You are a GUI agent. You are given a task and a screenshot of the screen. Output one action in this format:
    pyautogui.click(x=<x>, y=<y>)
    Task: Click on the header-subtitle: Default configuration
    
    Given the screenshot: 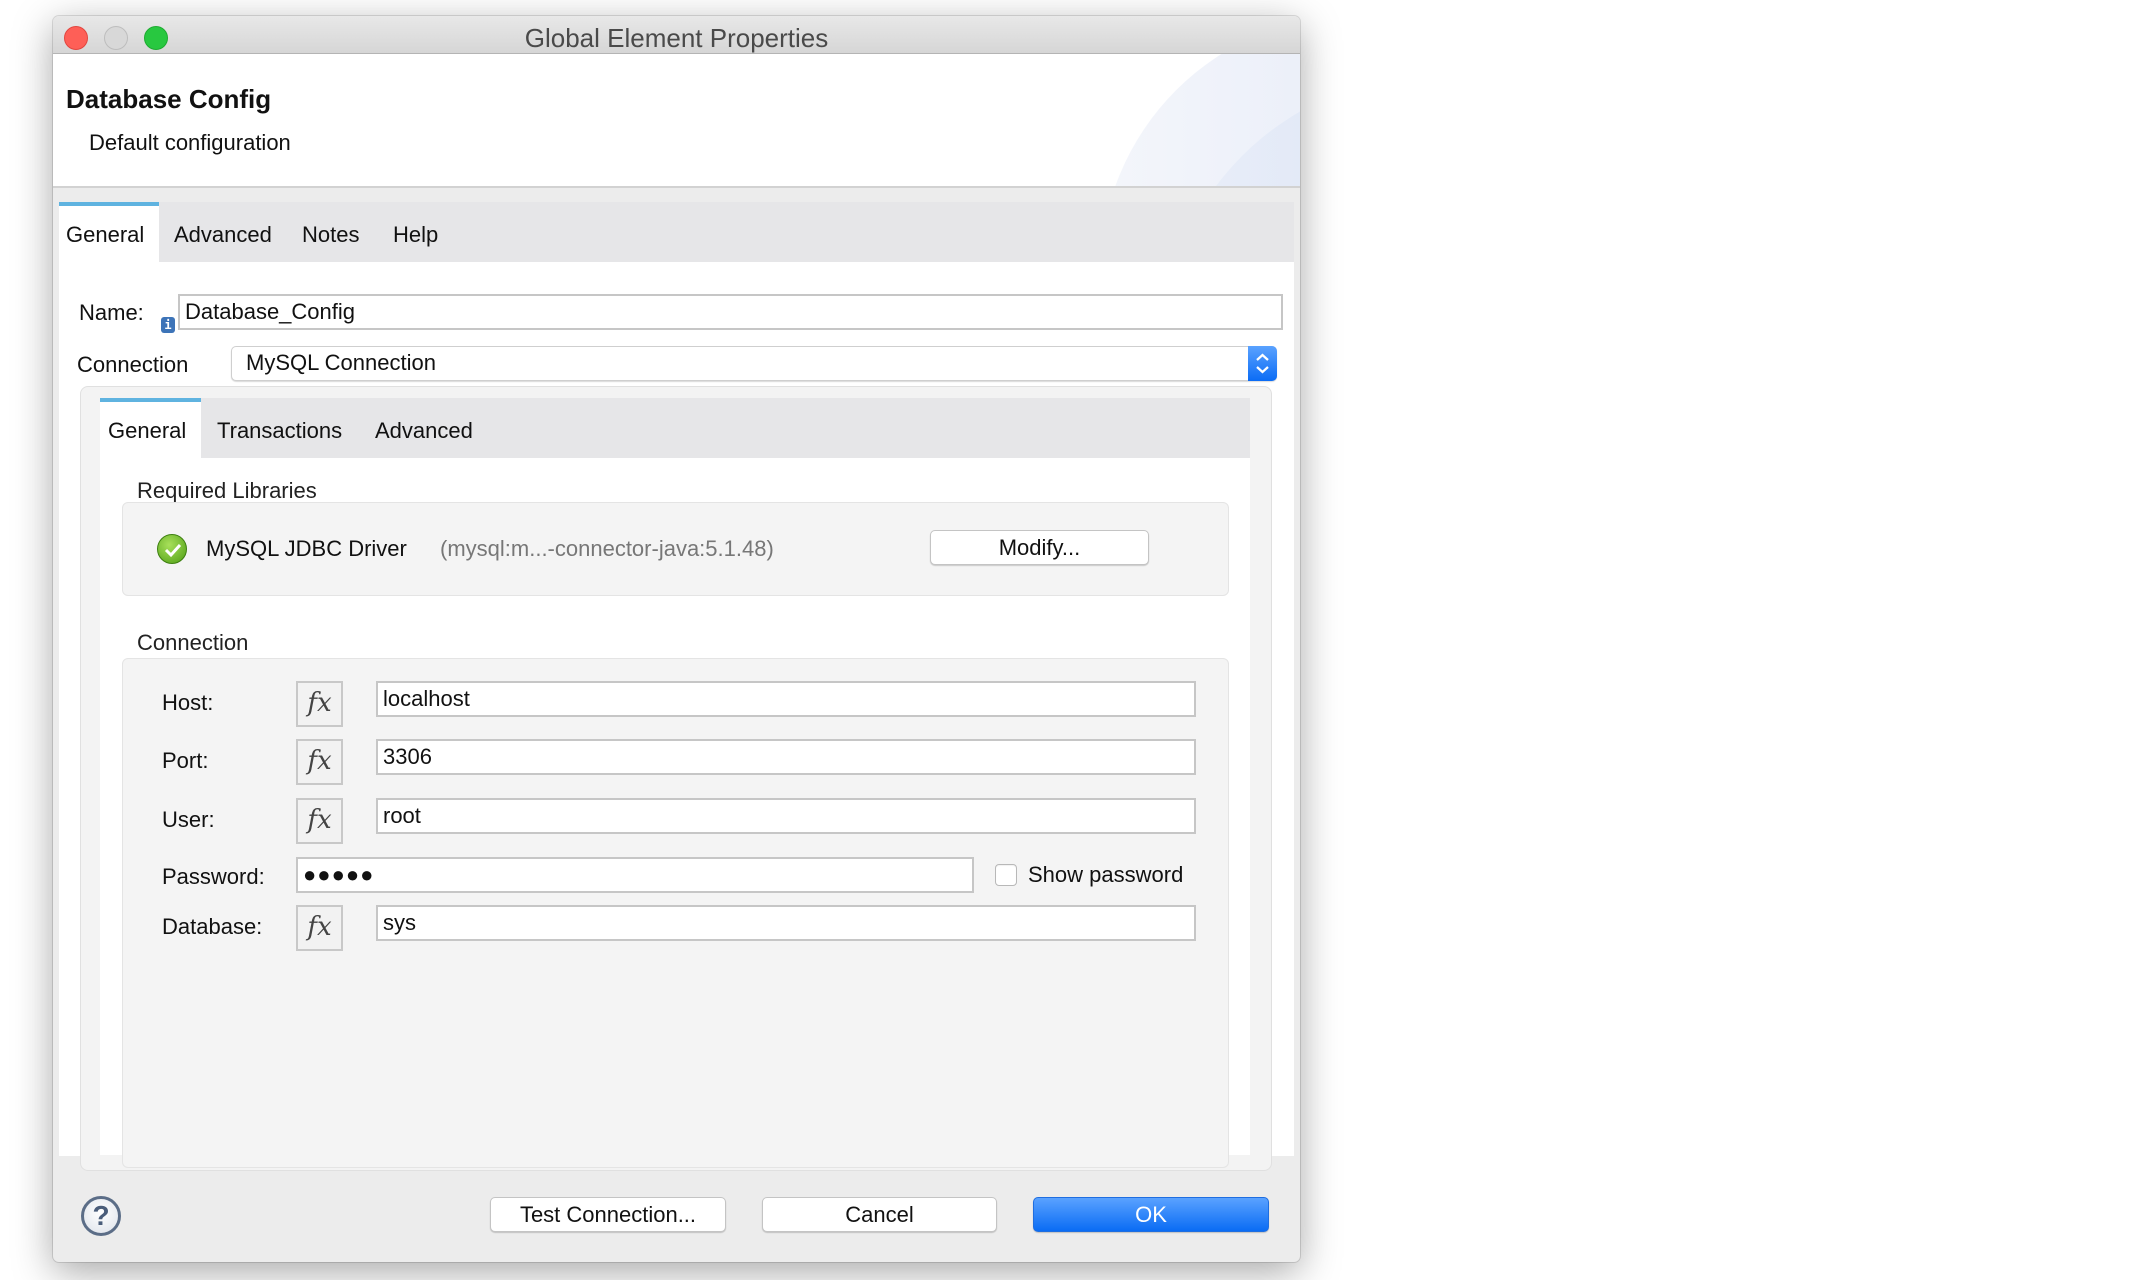 What is the action you would take?
    pyautogui.click(x=190, y=142)
    